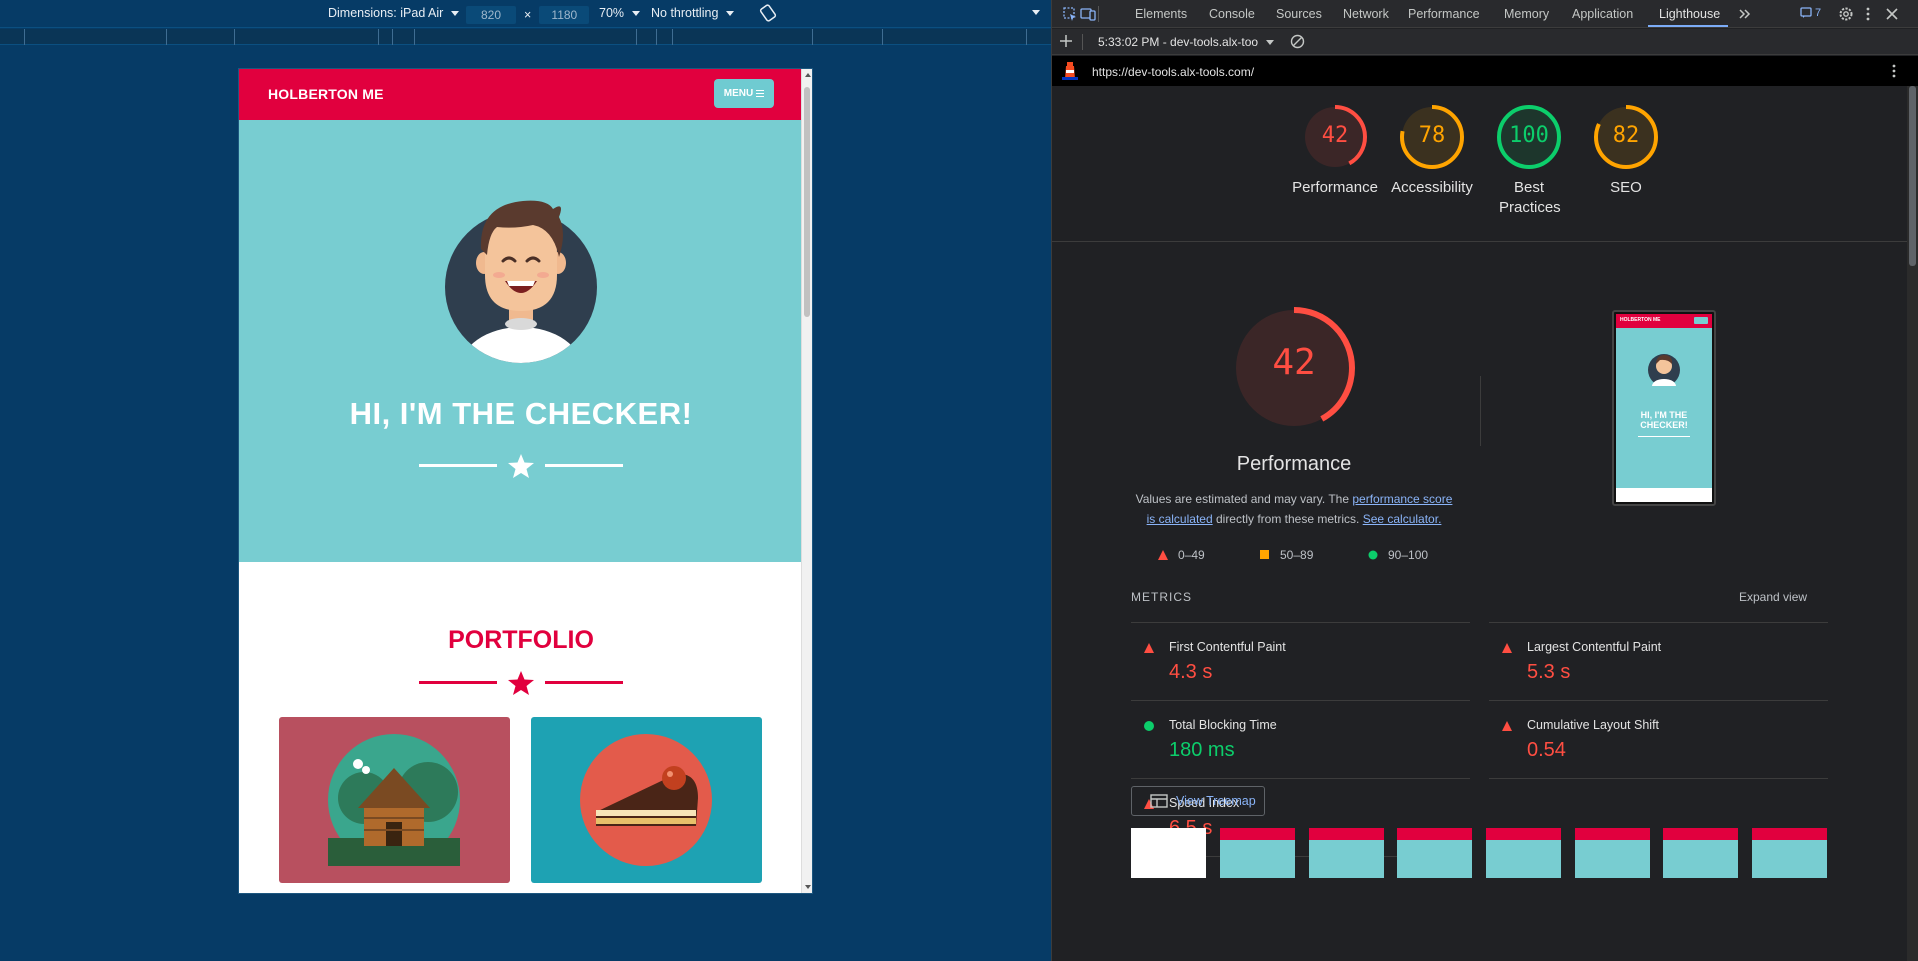  What do you see at coordinates (521, 341) in the screenshot?
I see `hero-section: HI, I'M THE CHECKER!` at bounding box center [521, 341].